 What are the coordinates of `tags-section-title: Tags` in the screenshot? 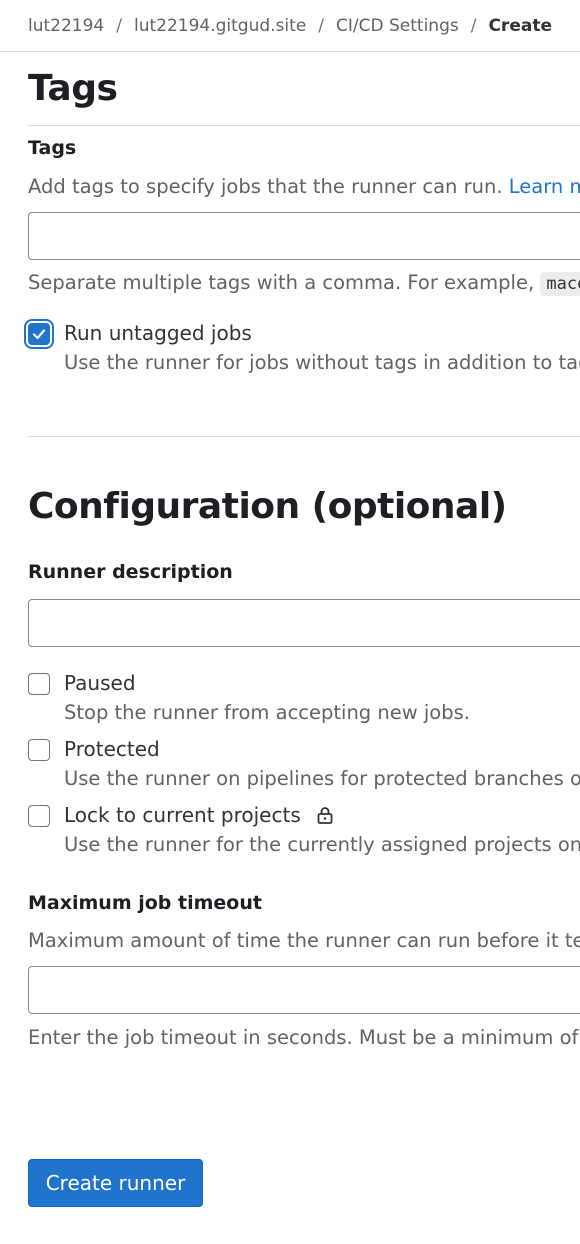 It's located at (73, 88).